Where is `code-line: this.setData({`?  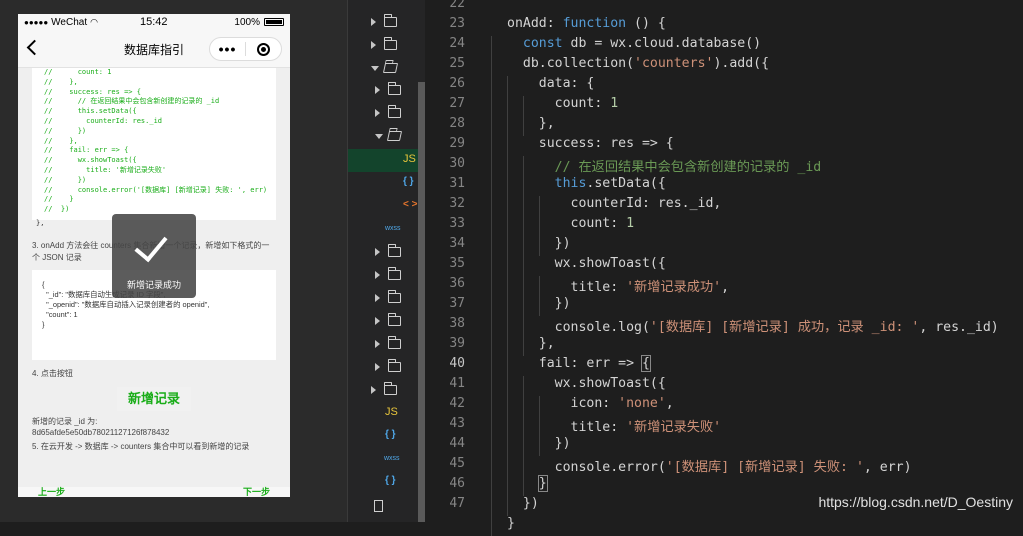
code-line: this.setData({ is located at coordinates (586, 183).